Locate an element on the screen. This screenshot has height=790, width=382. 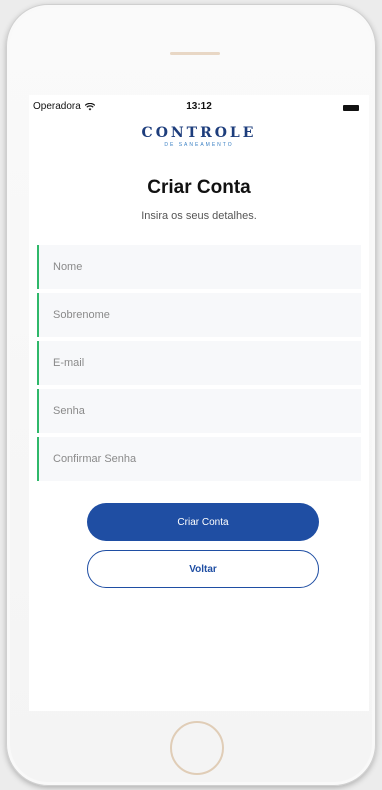
last-name-field-wrapper is located at coordinates (199, 315).